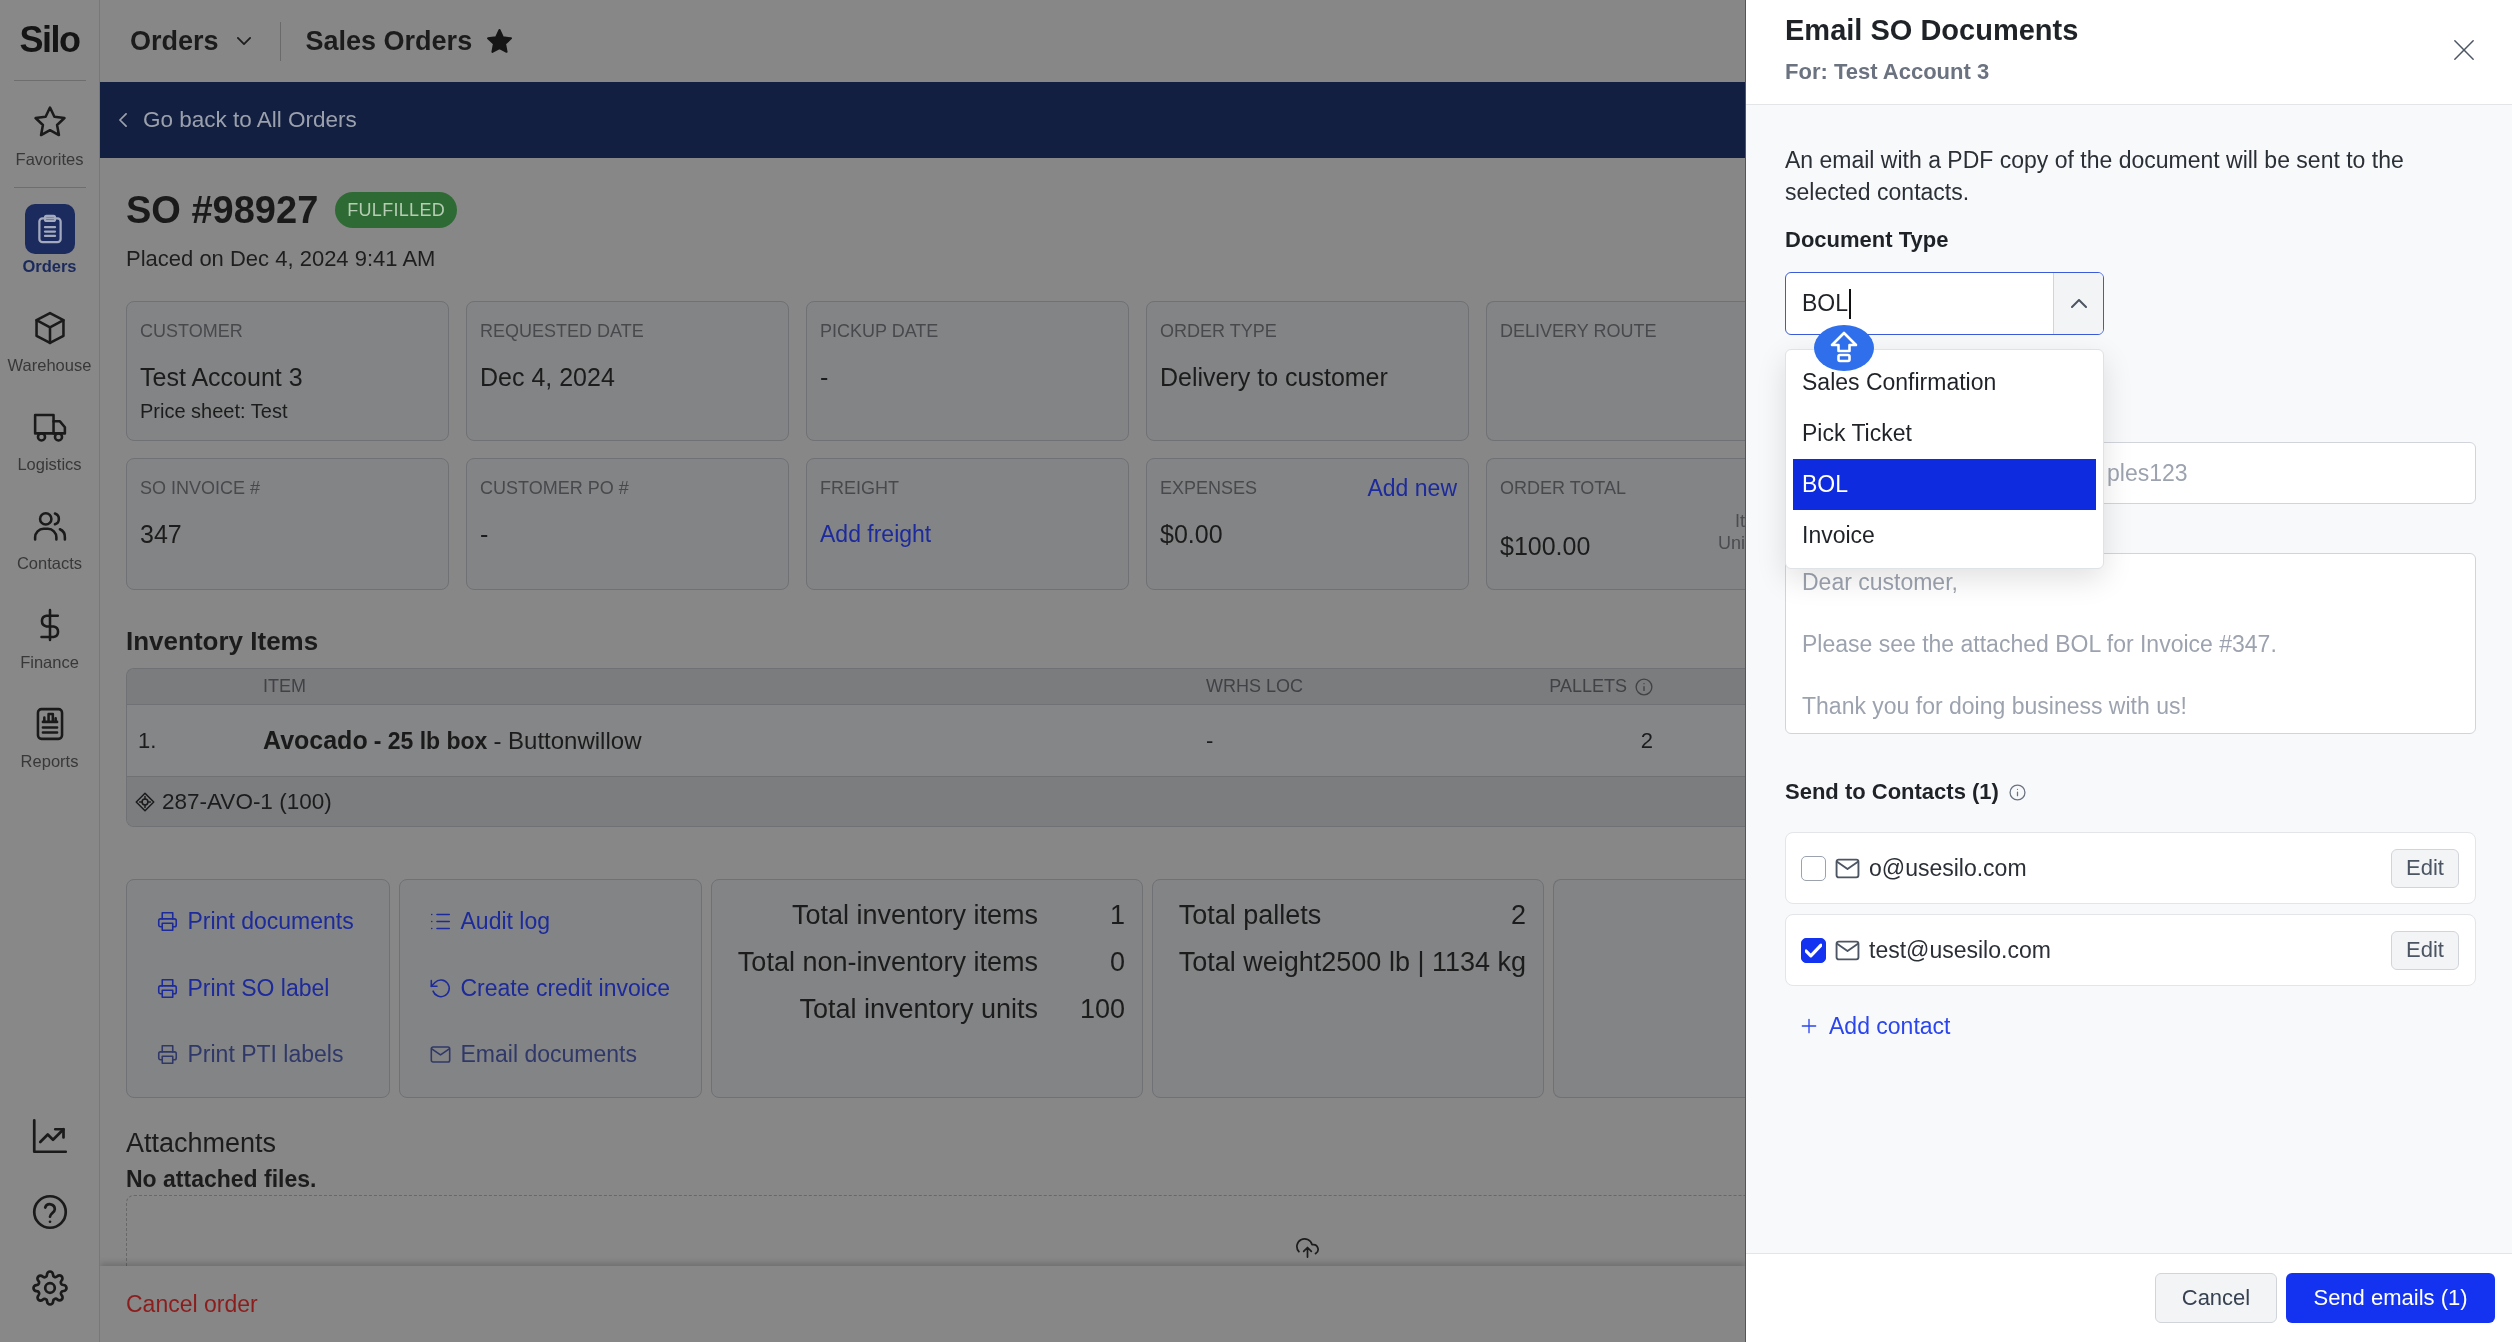 This screenshot has height=1342, width=2512. What do you see at coordinates (49, 1136) in the screenshot?
I see `line-chart-icon` at bounding box center [49, 1136].